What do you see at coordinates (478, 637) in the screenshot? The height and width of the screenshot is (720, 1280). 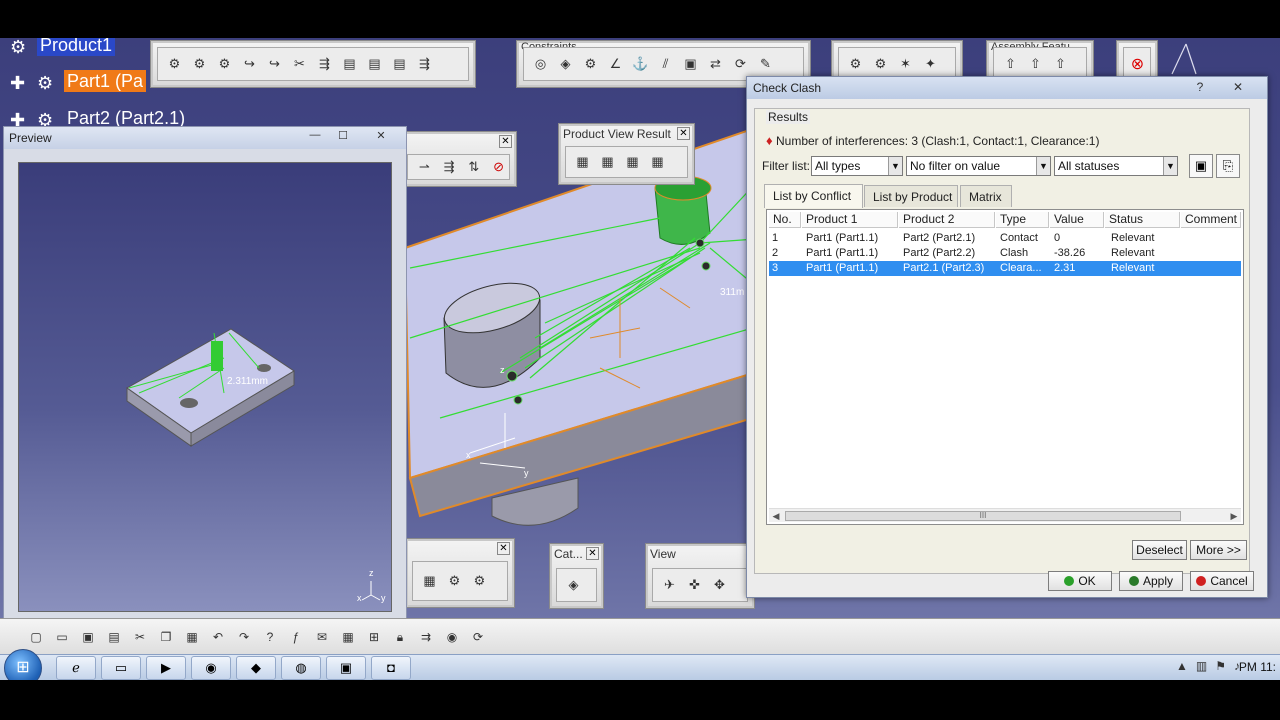 I see `update-icon: ⟳` at bounding box center [478, 637].